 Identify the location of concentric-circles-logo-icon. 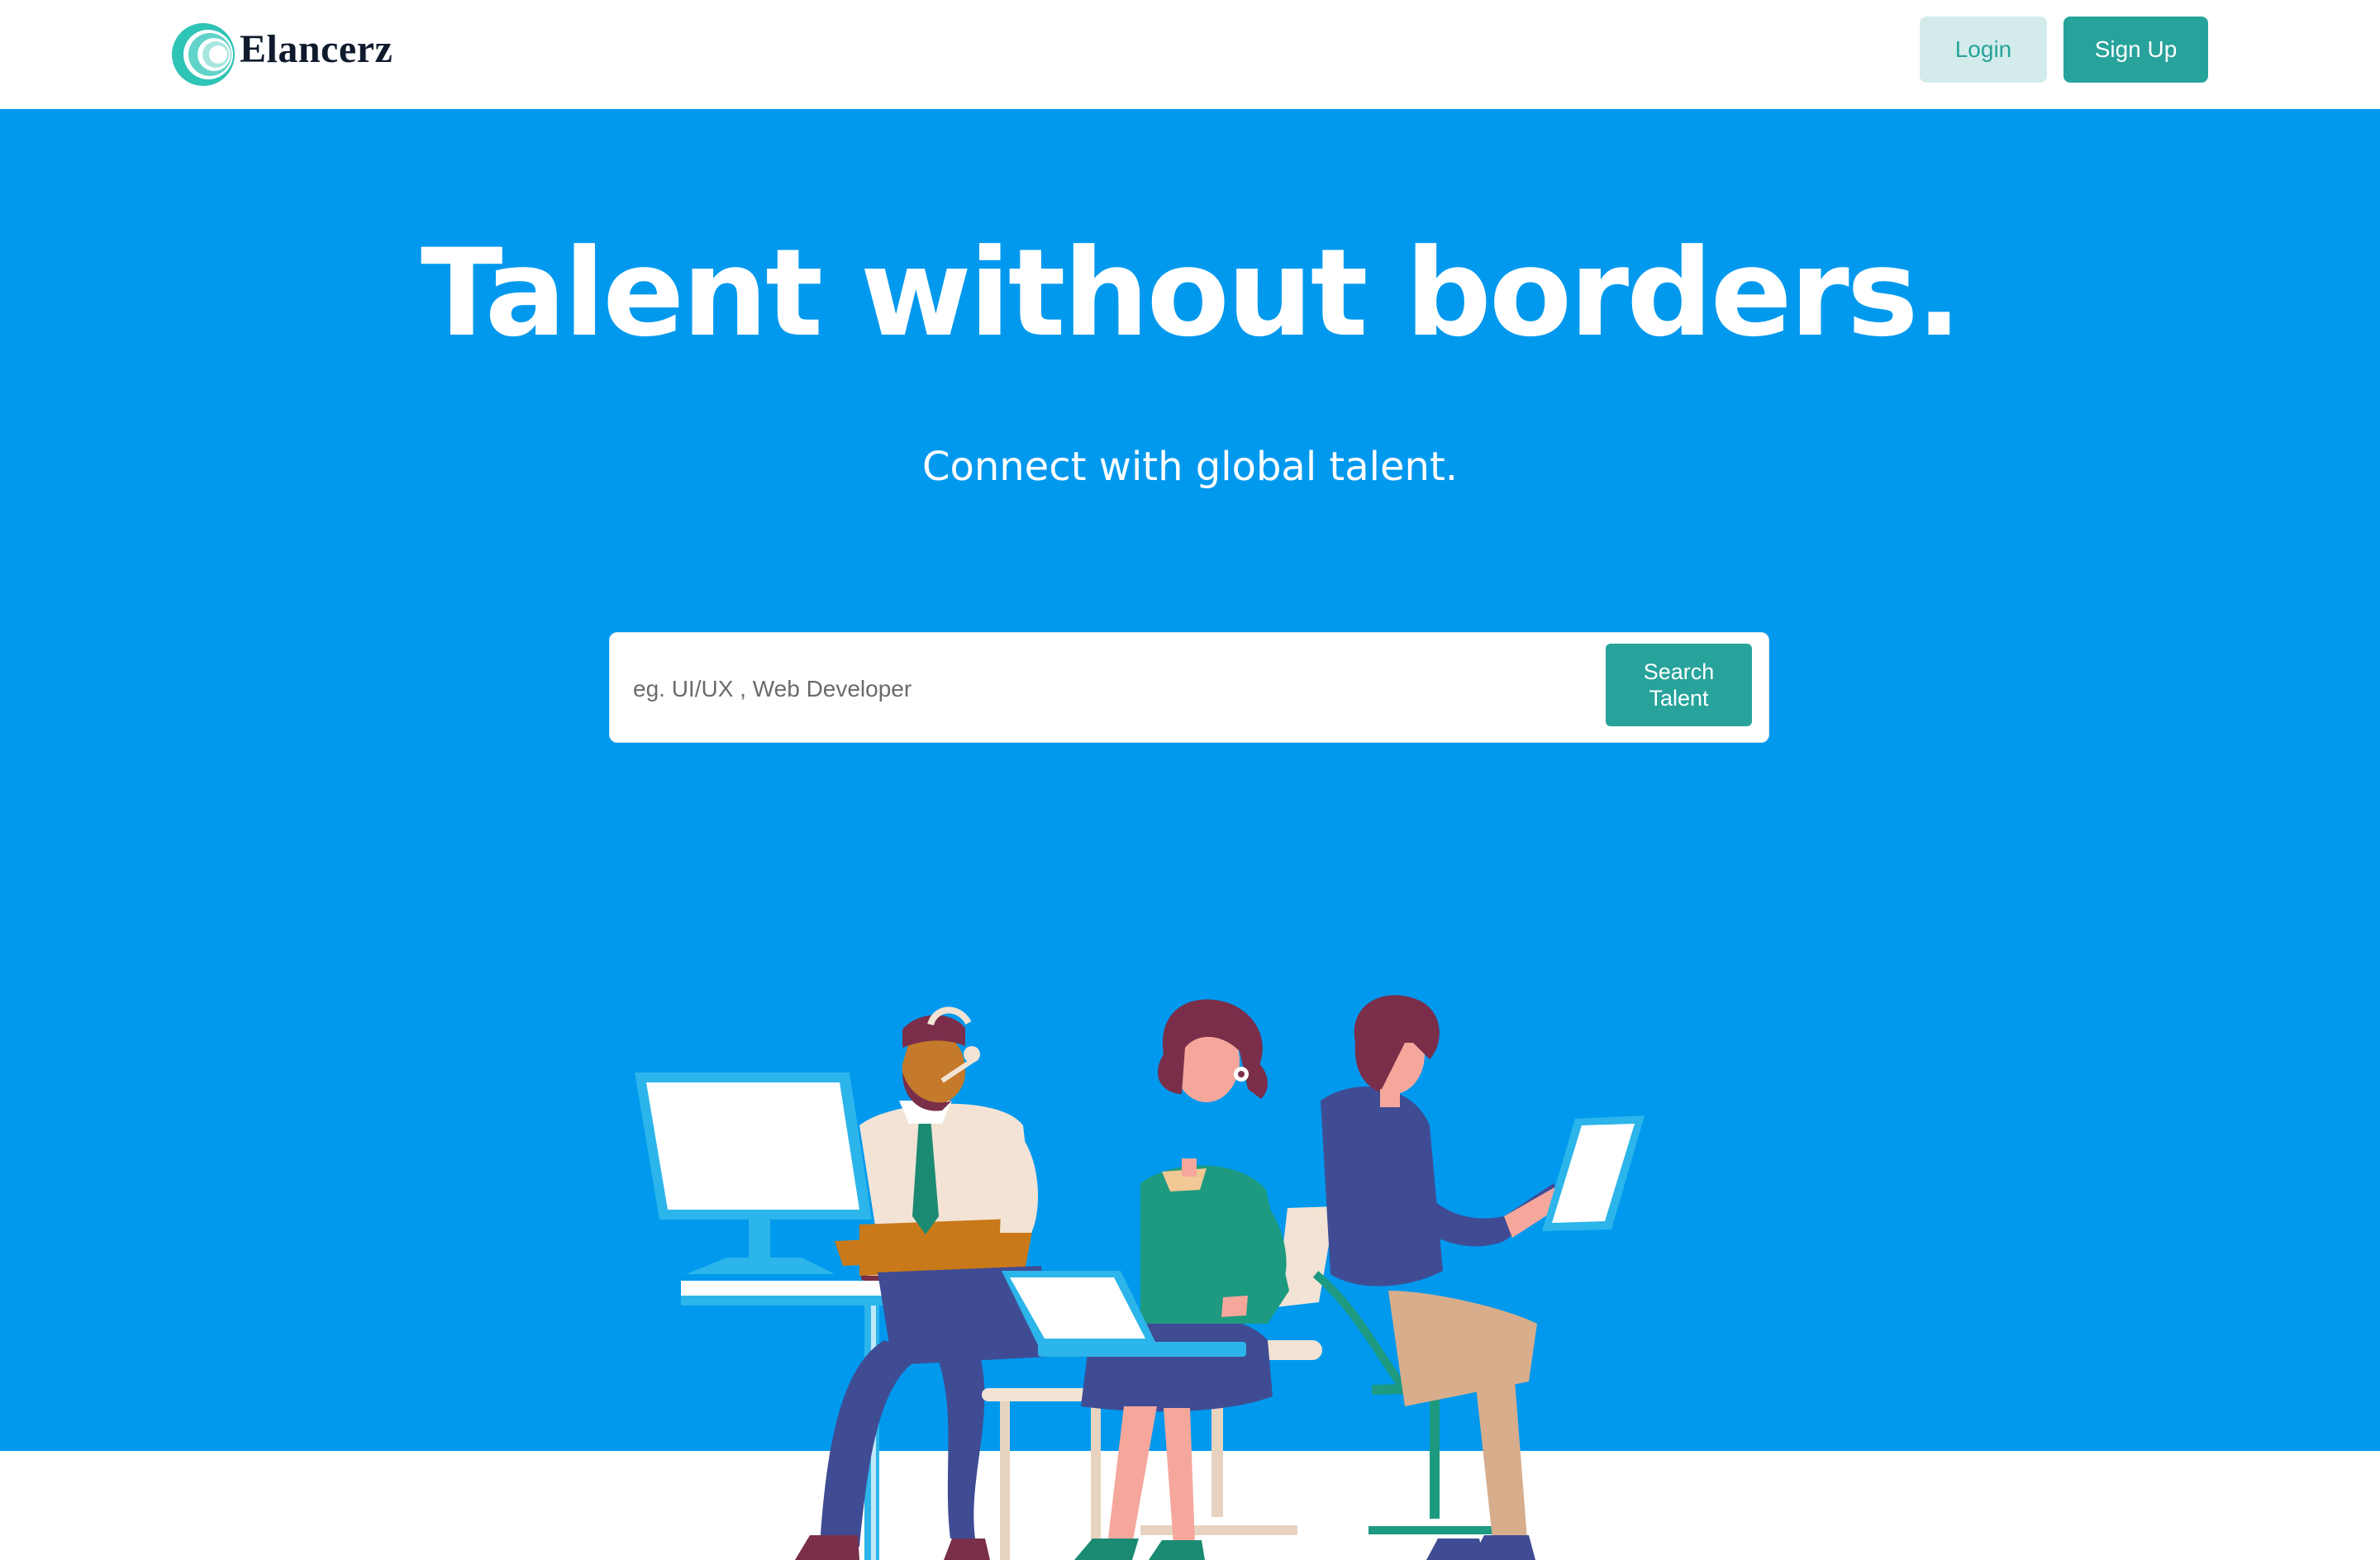
(203, 54).